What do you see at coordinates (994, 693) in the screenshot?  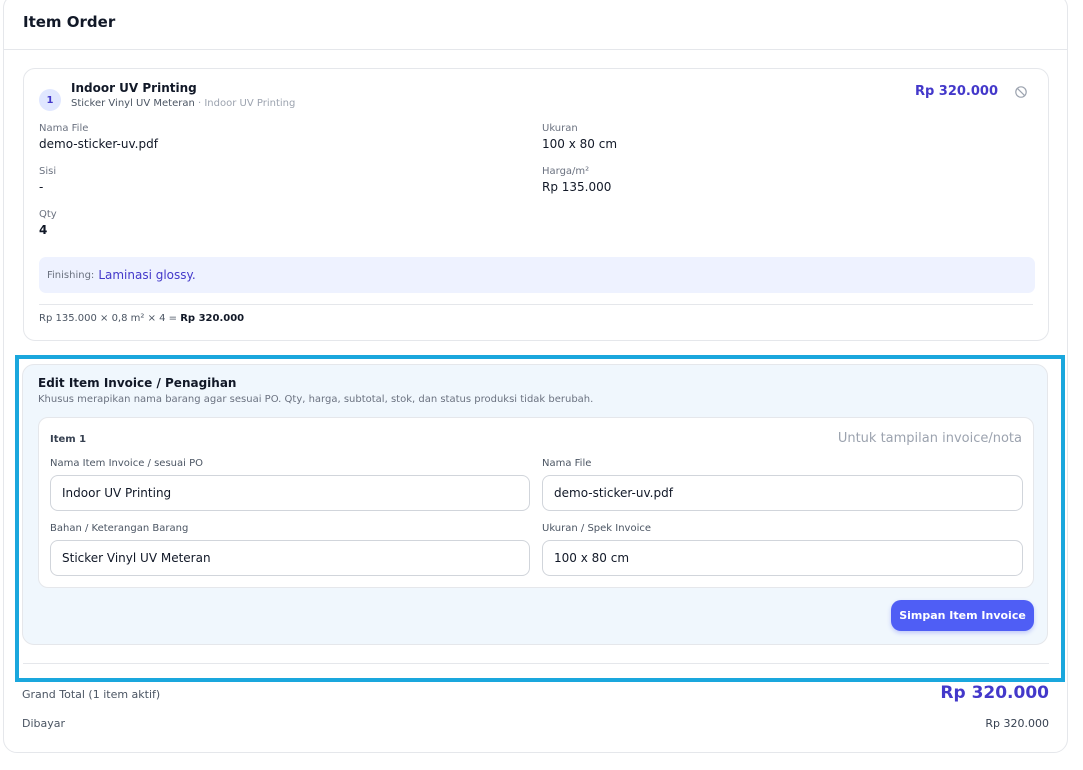 I see `grand-total-value: Rp 320.000` at bounding box center [994, 693].